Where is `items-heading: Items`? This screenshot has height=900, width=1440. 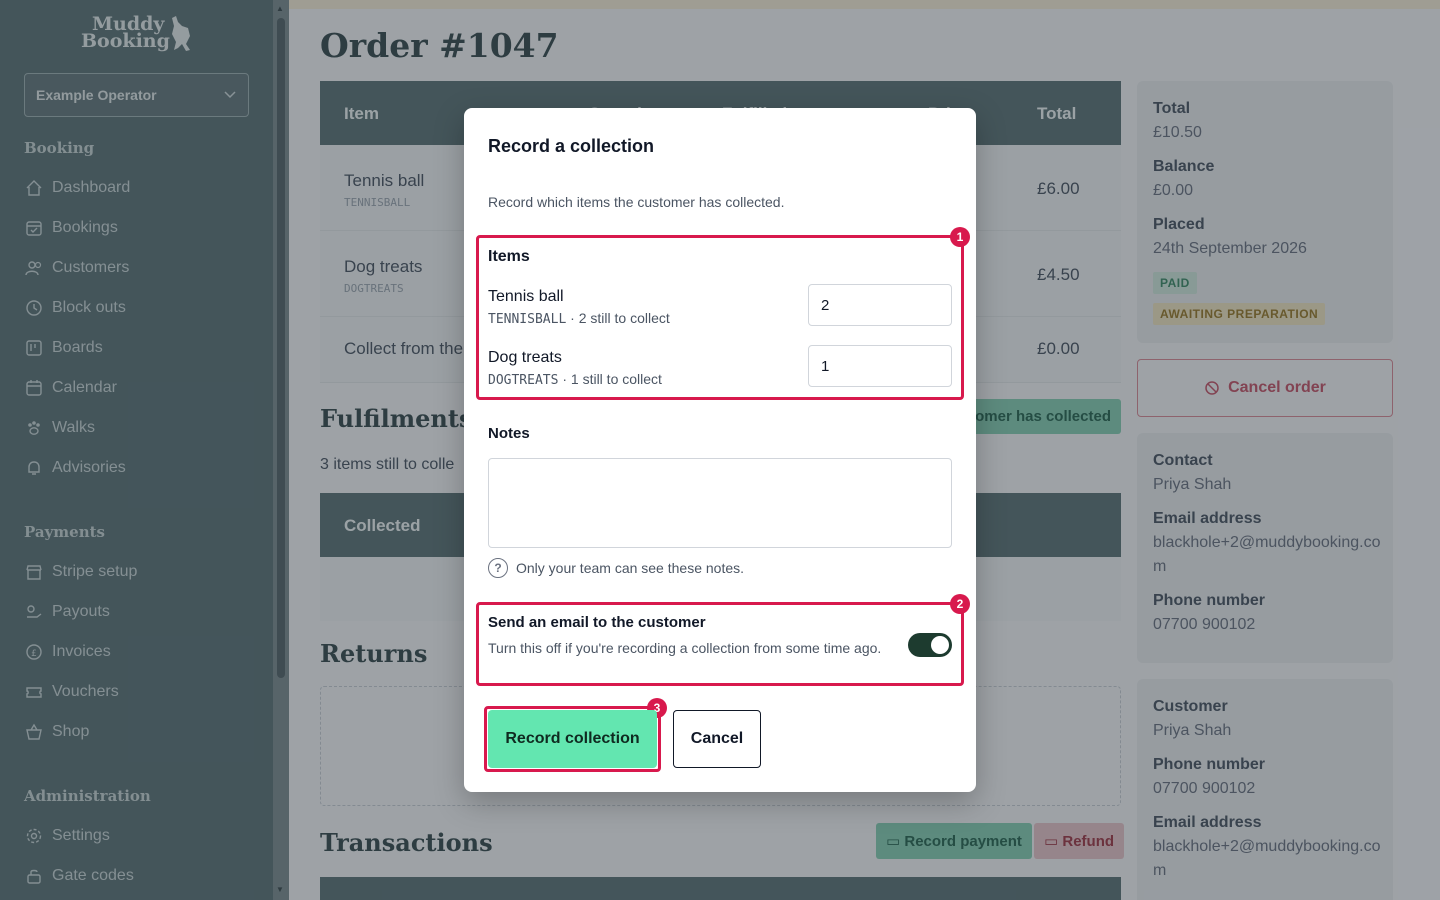
items-heading: Items is located at coordinates (509, 256).